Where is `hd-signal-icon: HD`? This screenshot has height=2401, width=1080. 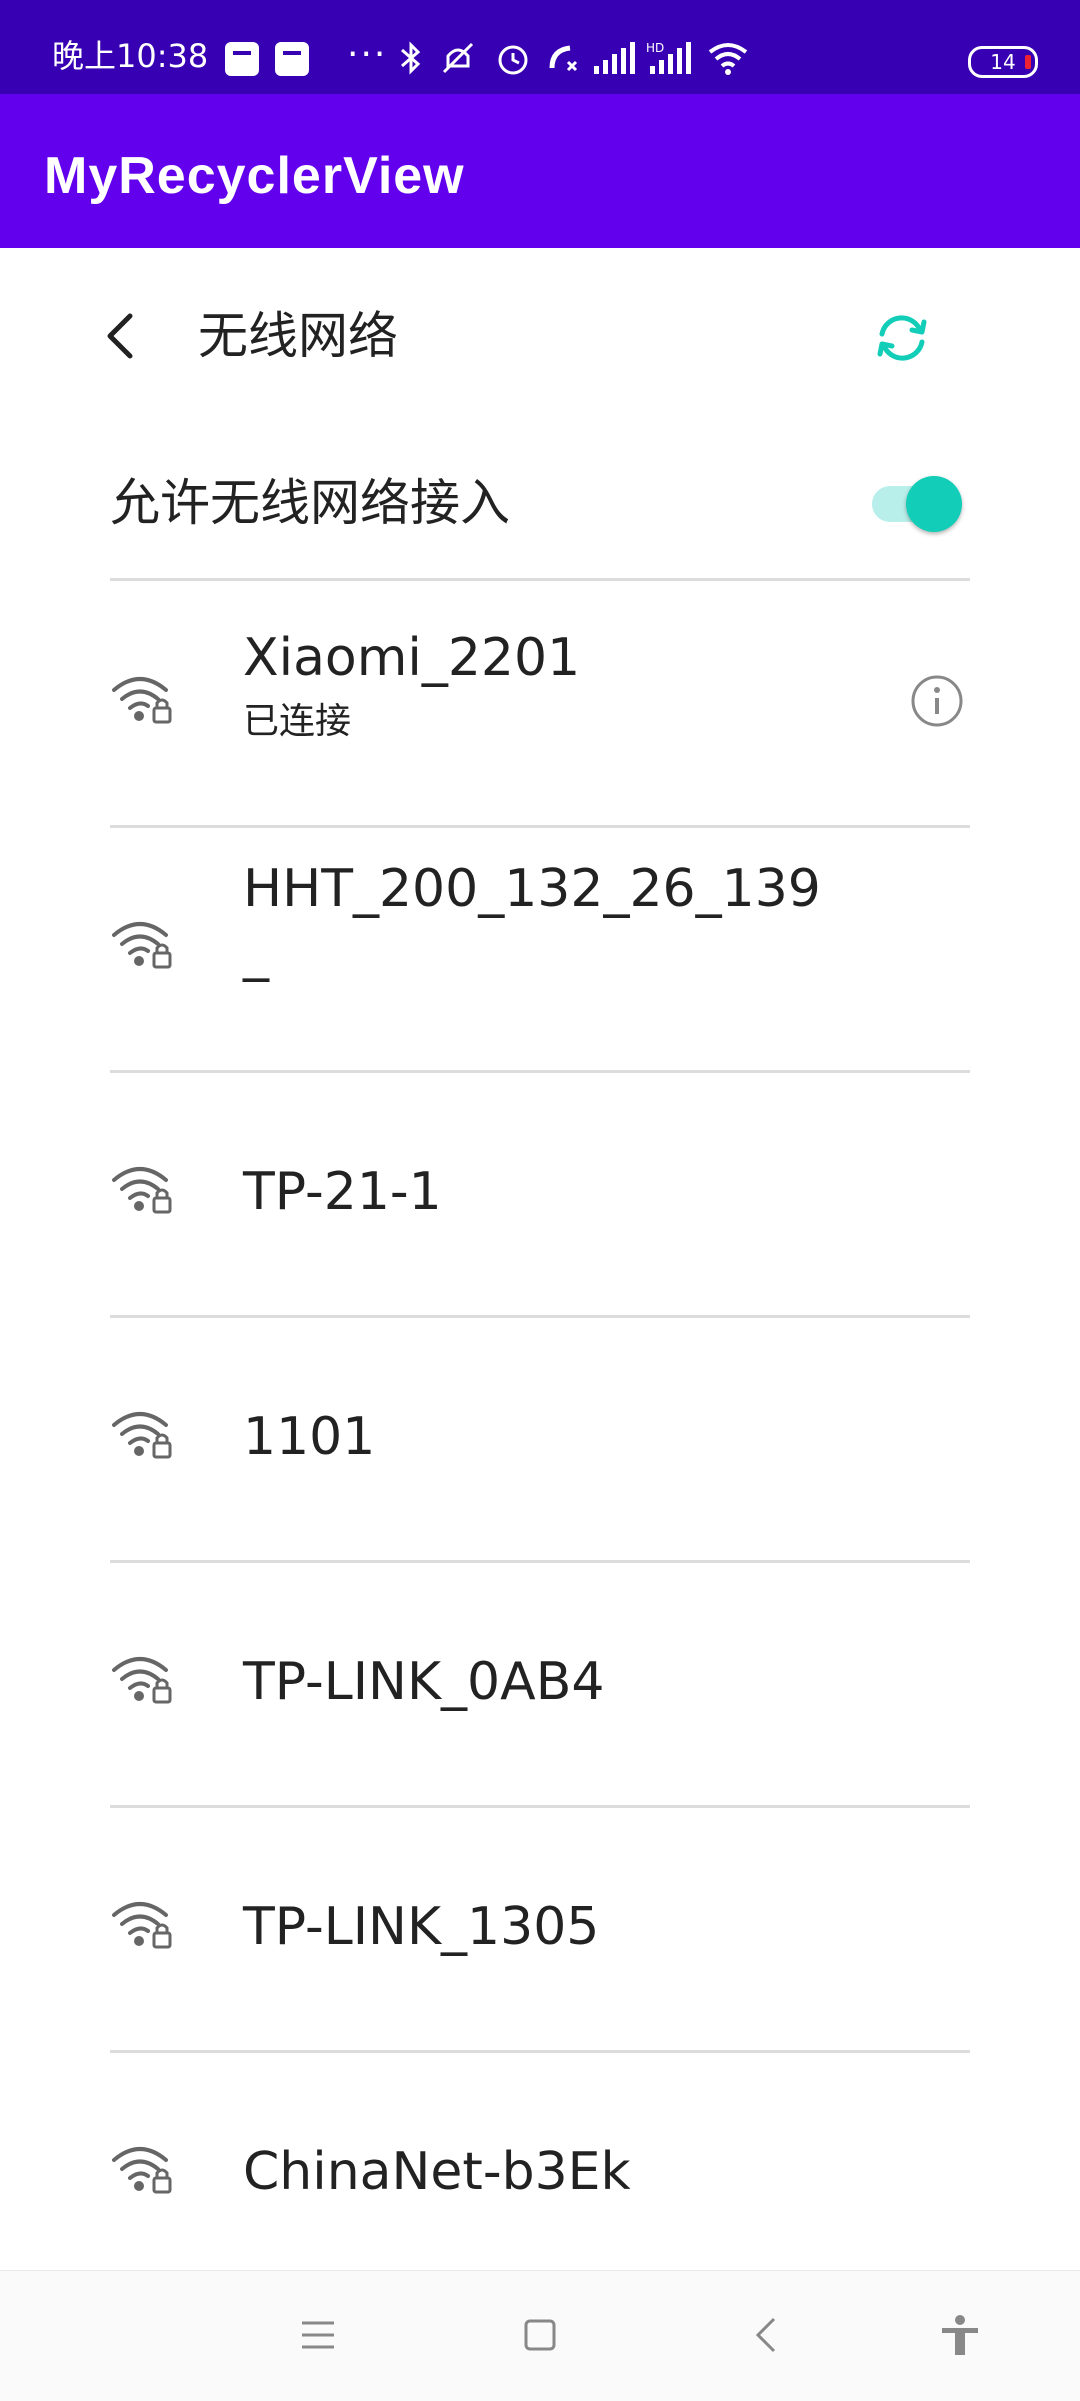 hd-signal-icon: HD is located at coordinates (668, 57).